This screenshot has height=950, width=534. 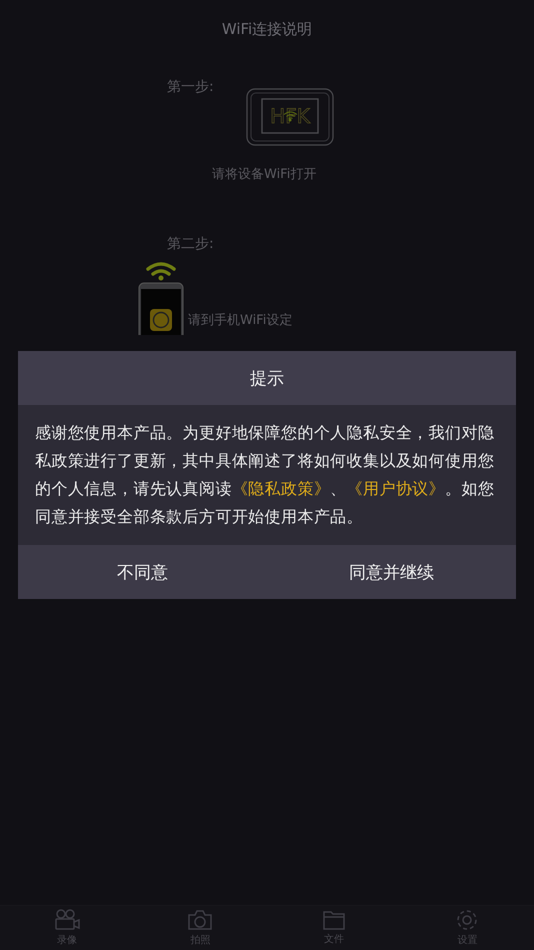 I want to click on tab-label: 设置, so click(x=467, y=940).